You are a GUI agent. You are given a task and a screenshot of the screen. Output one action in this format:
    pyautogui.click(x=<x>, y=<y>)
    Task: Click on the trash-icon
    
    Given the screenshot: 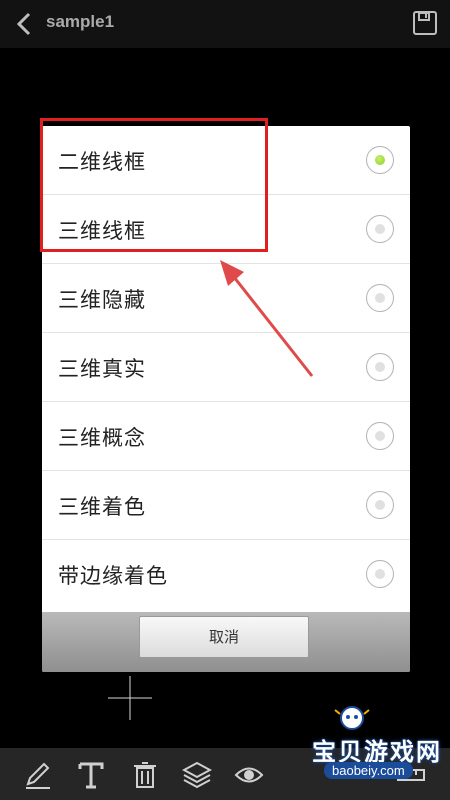 What is the action you would take?
    pyautogui.click(x=145, y=775)
    